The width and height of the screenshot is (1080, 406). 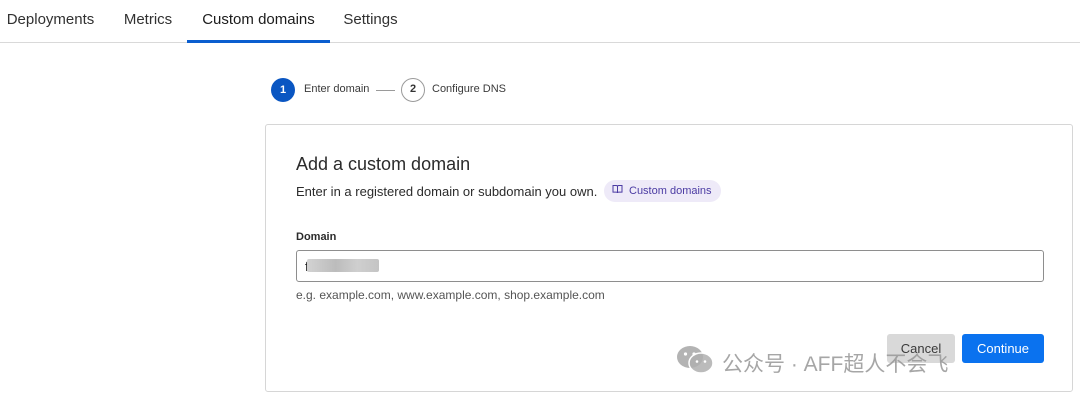 I want to click on continue-button: Continue, so click(x=1003, y=348).